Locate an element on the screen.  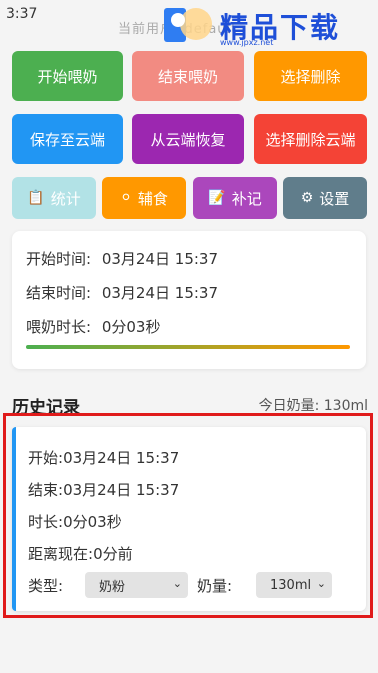
stats-button: 📋 统计 is located at coordinates (54, 198).